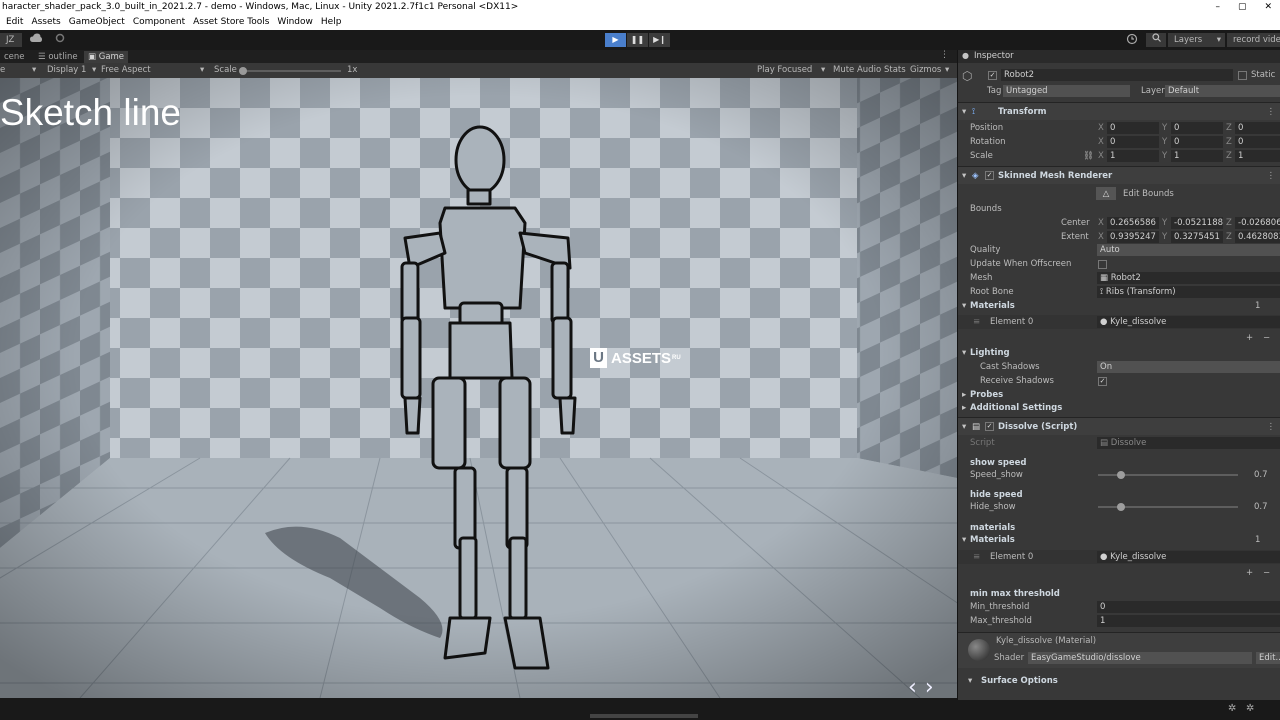 The height and width of the screenshot is (720, 1280). What do you see at coordinates (36, 40) in the screenshot?
I see `cloud-icon` at bounding box center [36, 40].